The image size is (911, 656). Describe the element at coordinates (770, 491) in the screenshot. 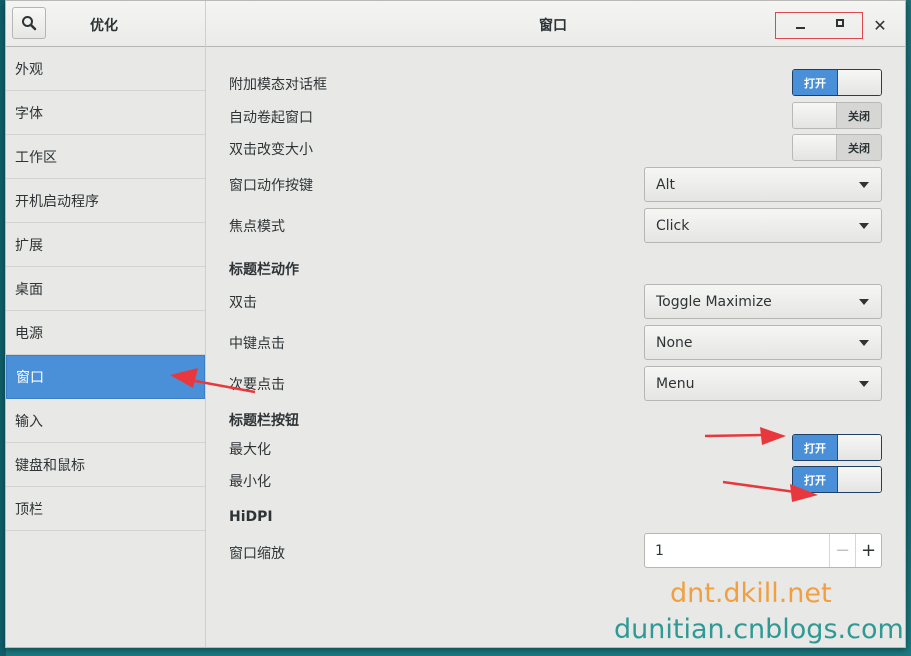

I see `annotation-arrow-minimize` at that location.